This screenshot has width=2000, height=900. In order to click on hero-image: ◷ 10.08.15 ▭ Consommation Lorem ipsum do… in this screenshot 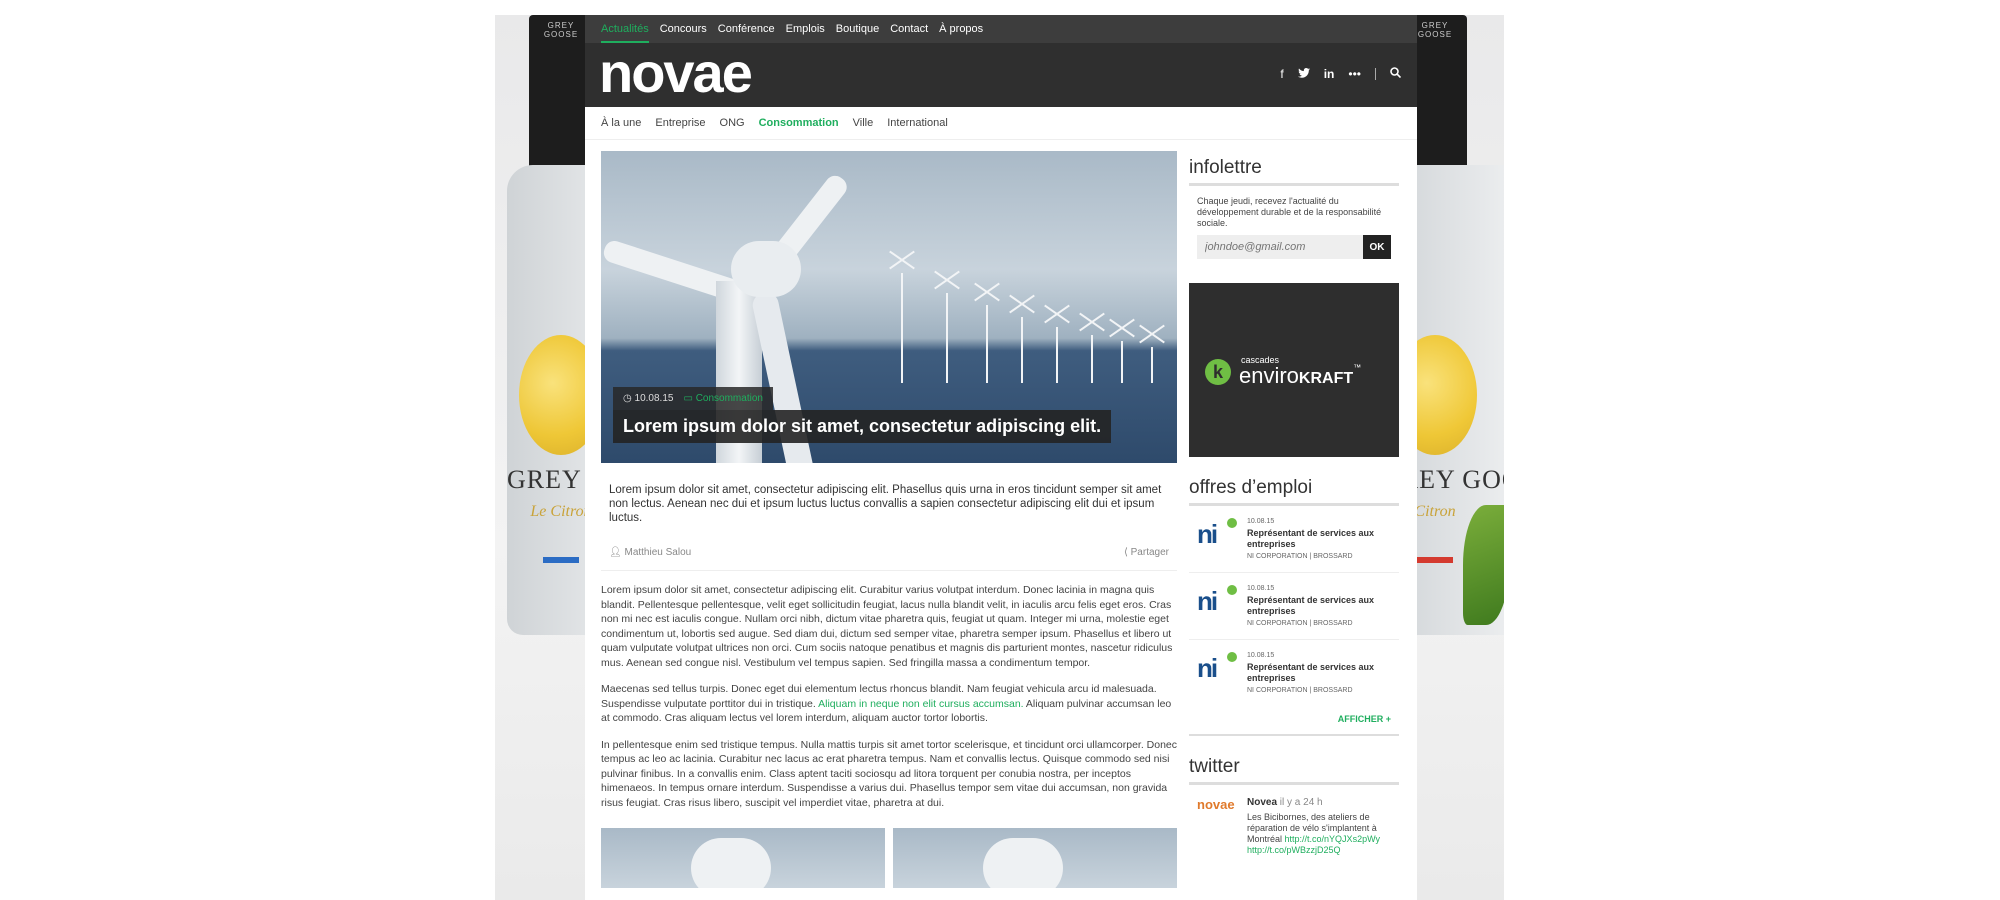, I will do `click(889, 307)`.